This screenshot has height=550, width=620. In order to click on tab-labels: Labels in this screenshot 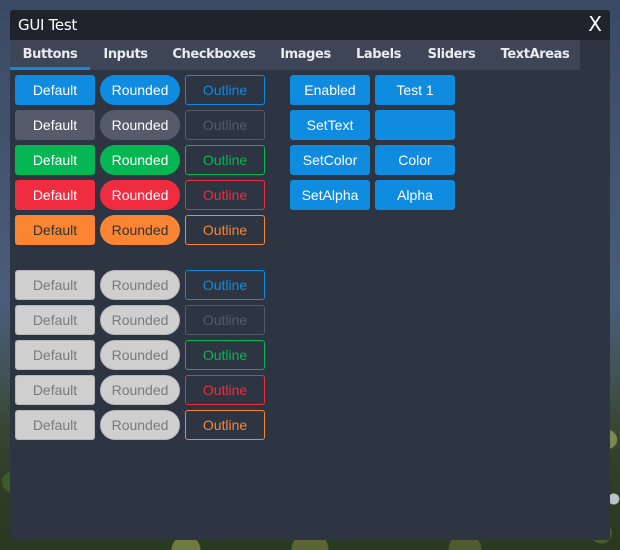, I will do `click(378, 55)`.